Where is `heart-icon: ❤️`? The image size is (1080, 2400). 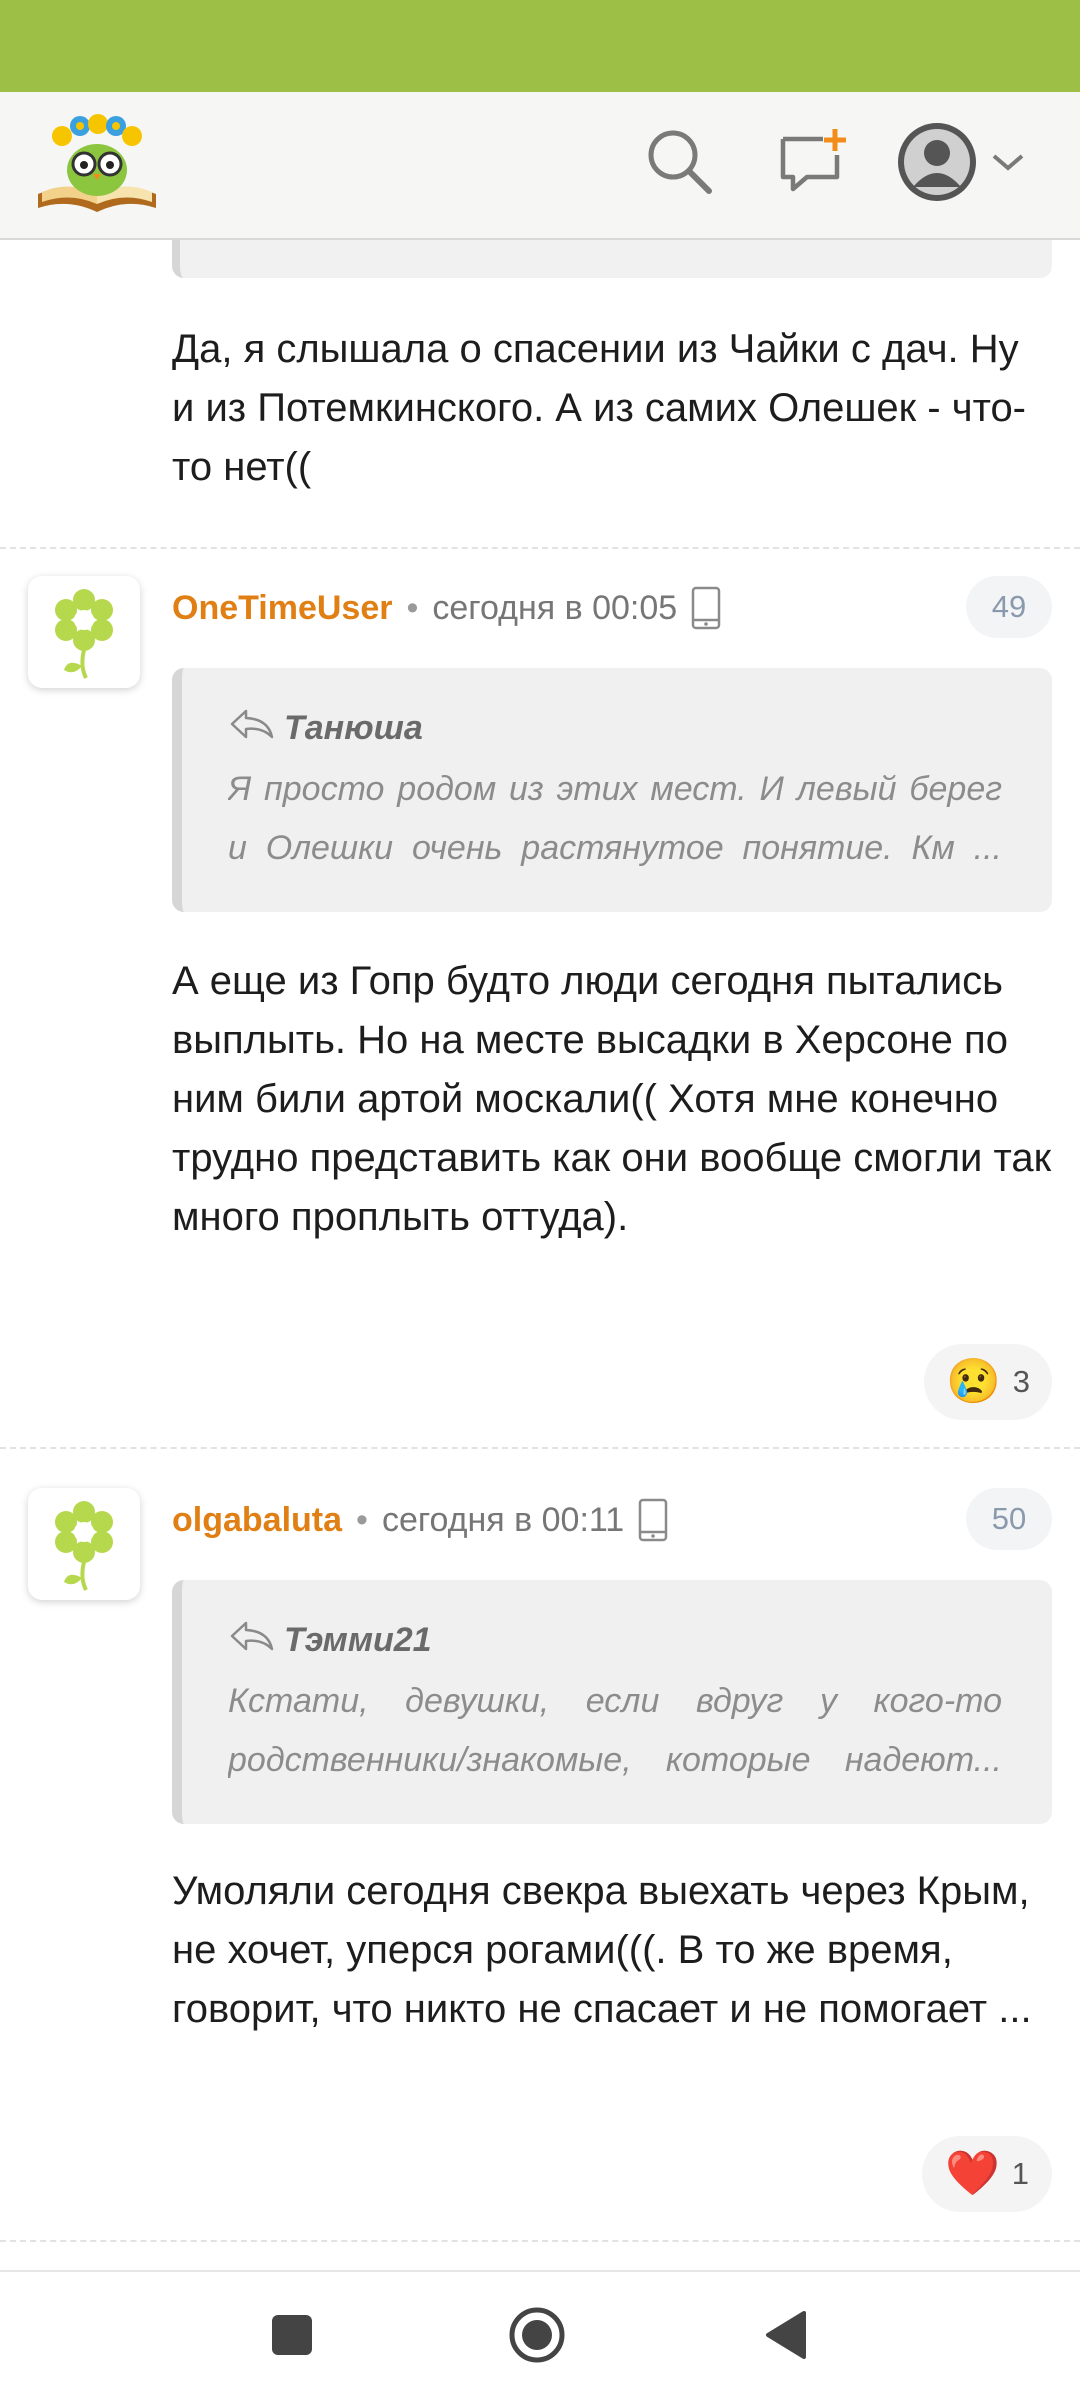
heart-icon: ❤️ is located at coordinates (972, 2173).